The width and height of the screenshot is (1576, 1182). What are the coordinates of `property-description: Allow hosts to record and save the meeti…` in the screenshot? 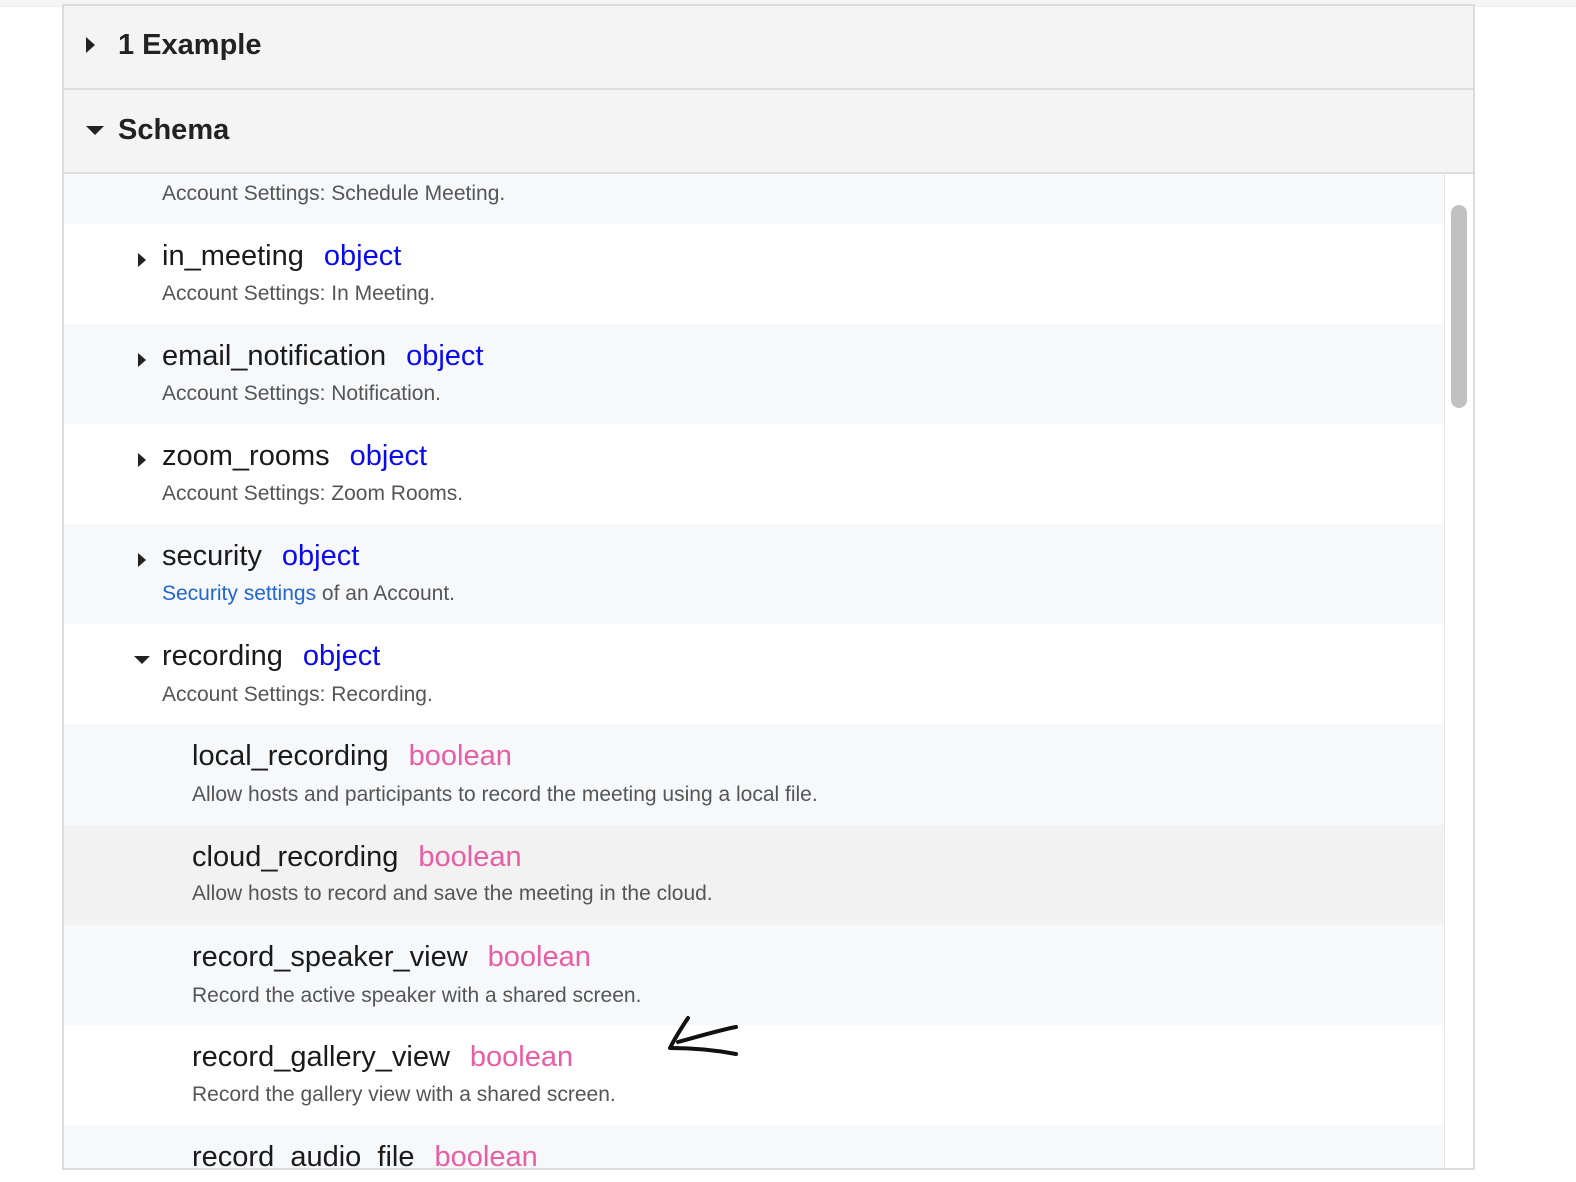 It's located at (452, 893).